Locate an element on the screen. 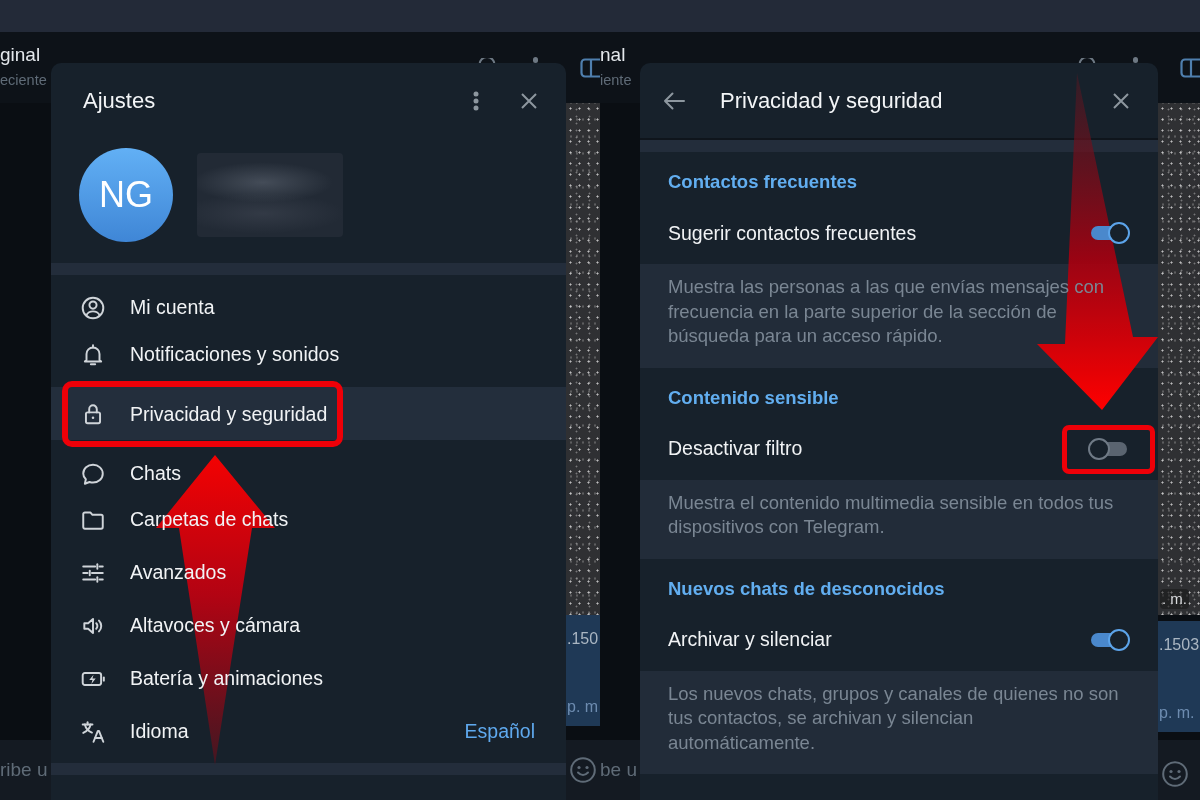  setting-description: Los nuevos chats, grupos y canales de quienes no son tus contactos, se archivan y silencian automáticamente. is located at coordinates (894, 718).